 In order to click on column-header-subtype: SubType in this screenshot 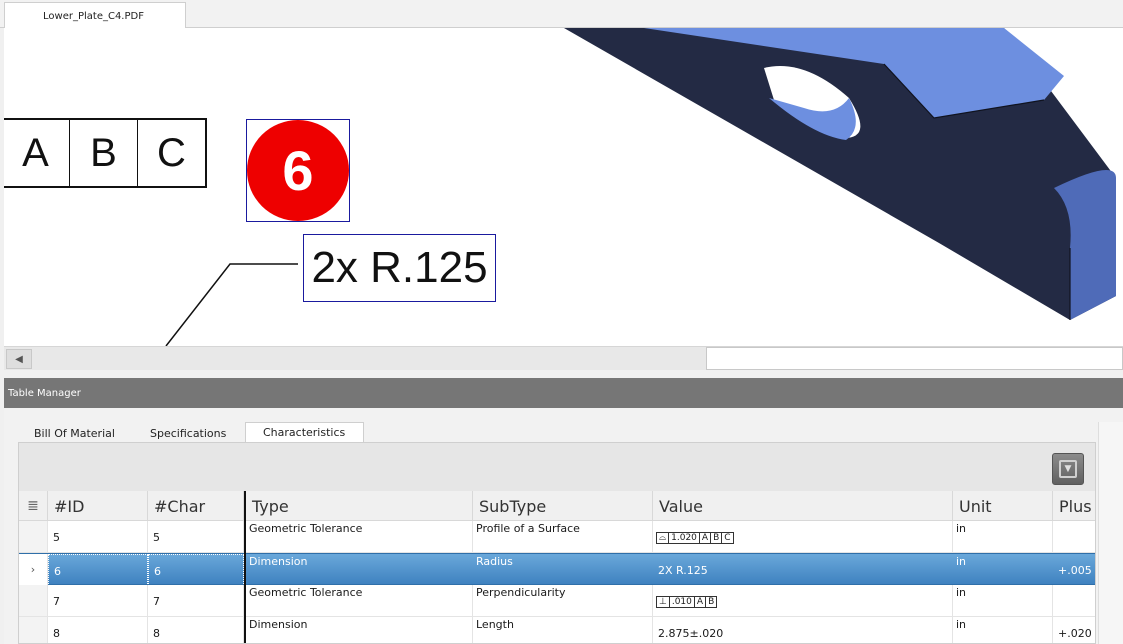, I will do `click(563, 506)`.